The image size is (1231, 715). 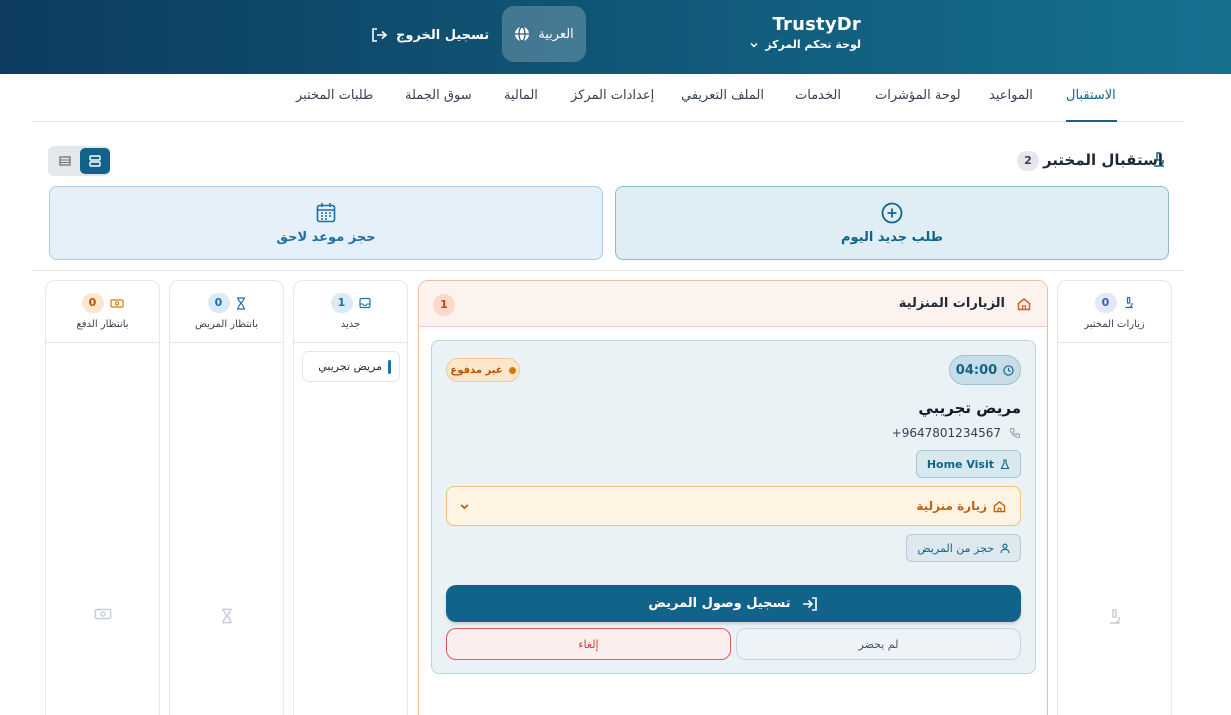 I want to click on tab-wholesale-market: سوق الجملة, so click(x=438, y=95).